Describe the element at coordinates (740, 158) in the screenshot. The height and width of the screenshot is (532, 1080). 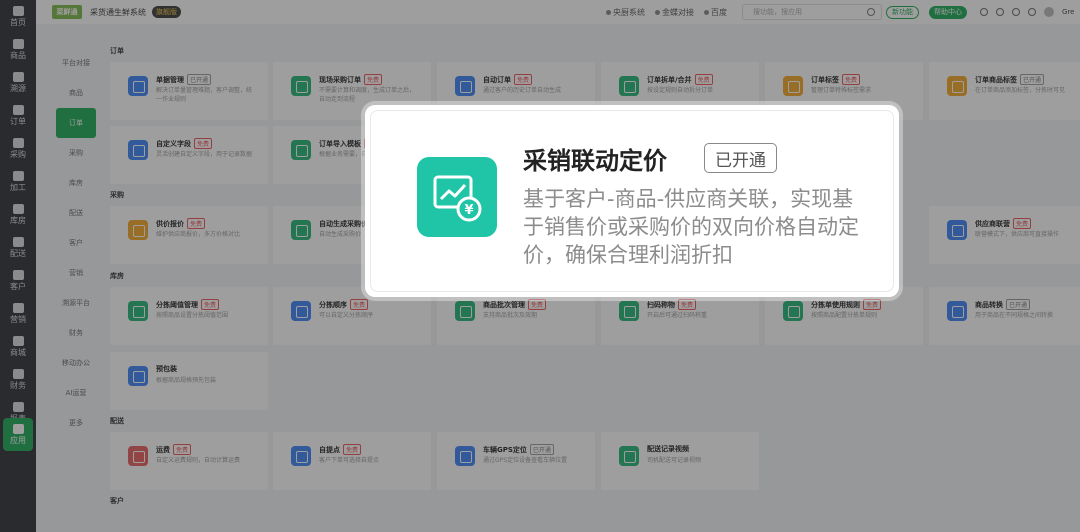
I see `popup-status-badge: 已开通` at that location.